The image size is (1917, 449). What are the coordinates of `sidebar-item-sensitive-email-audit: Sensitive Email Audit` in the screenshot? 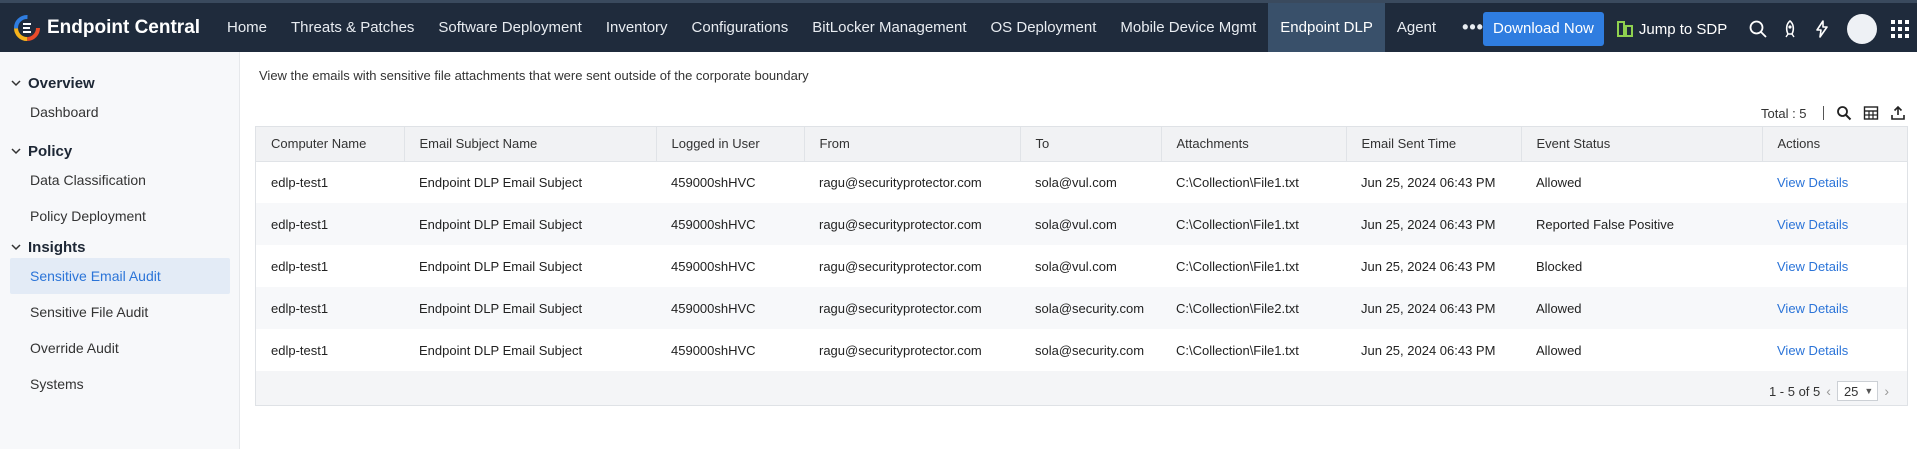 It's located at (120, 276).